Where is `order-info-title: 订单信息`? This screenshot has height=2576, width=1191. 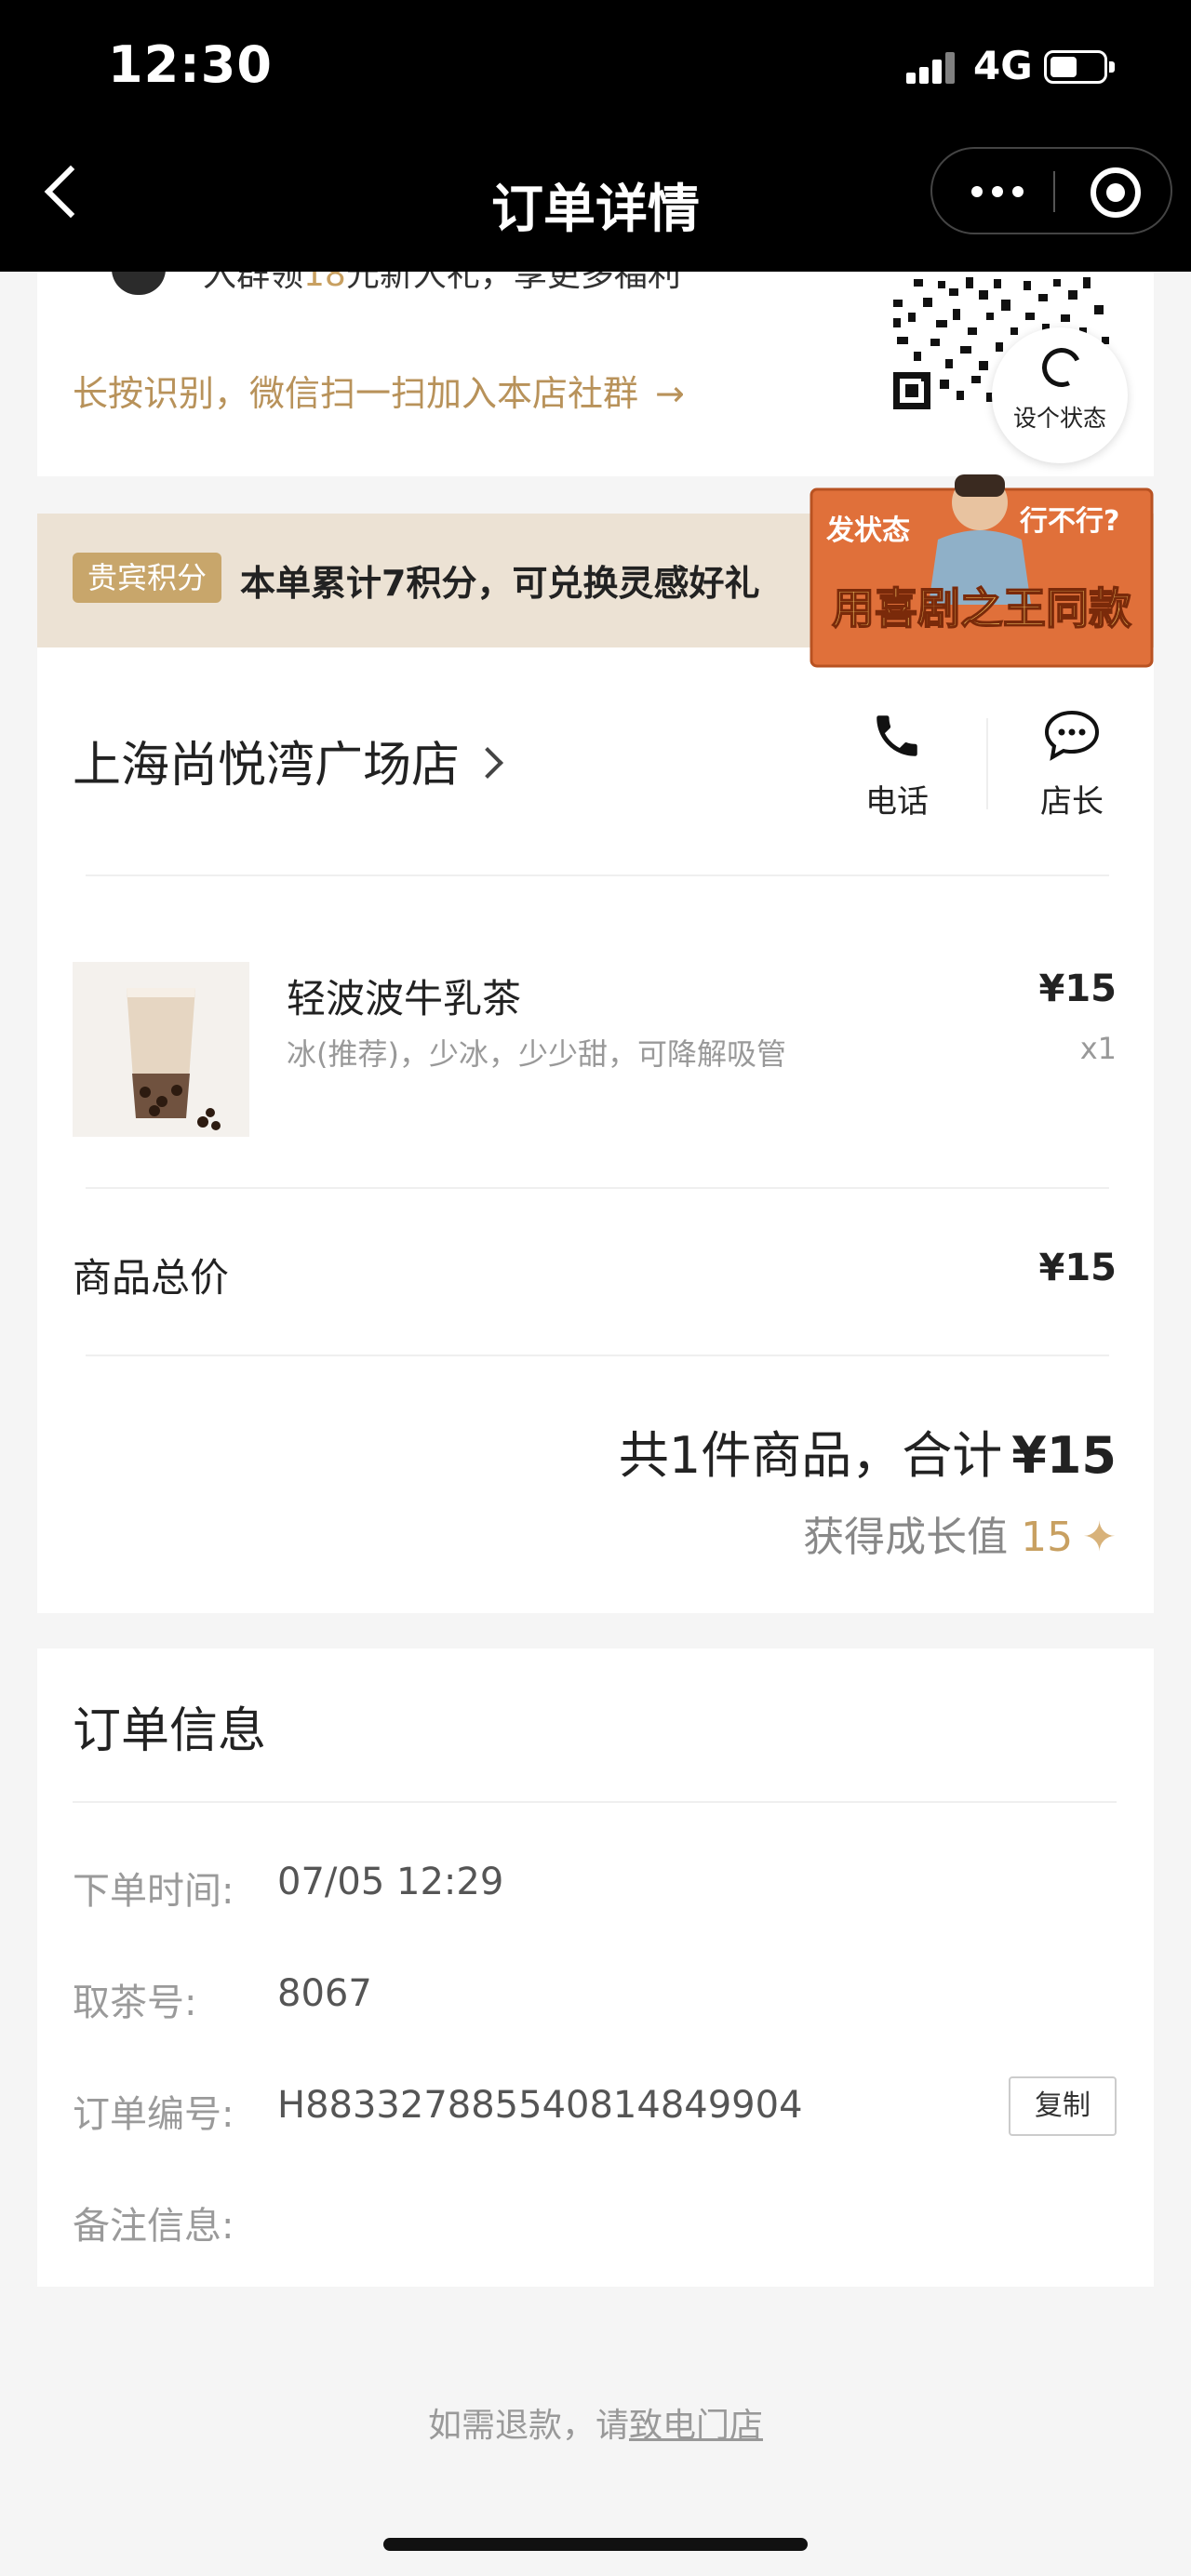 order-info-title: 订单信息 is located at coordinates (170, 1731).